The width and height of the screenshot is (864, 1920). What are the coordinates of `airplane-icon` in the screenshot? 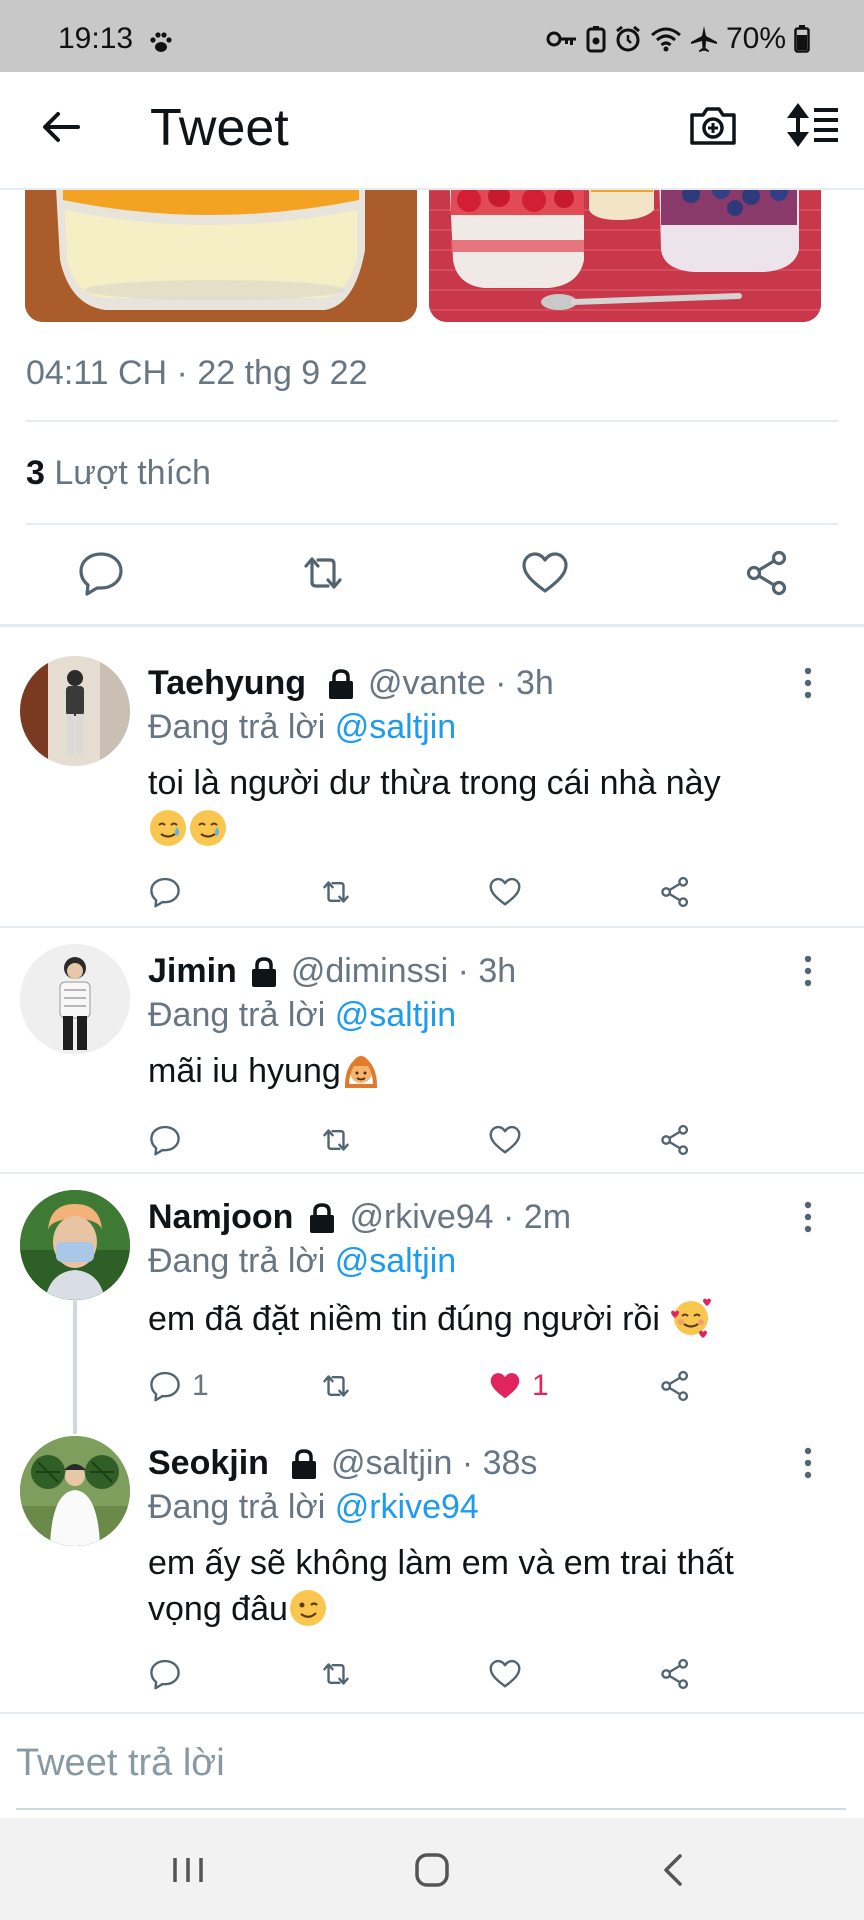 It's located at (703, 39).